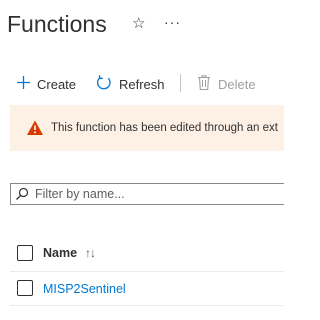 The image size is (320, 320). What do you see at coordinates (84, 289) in the screenshot?
I see `function-link: MISP2Sentinel` at bounding box center [84, 289].